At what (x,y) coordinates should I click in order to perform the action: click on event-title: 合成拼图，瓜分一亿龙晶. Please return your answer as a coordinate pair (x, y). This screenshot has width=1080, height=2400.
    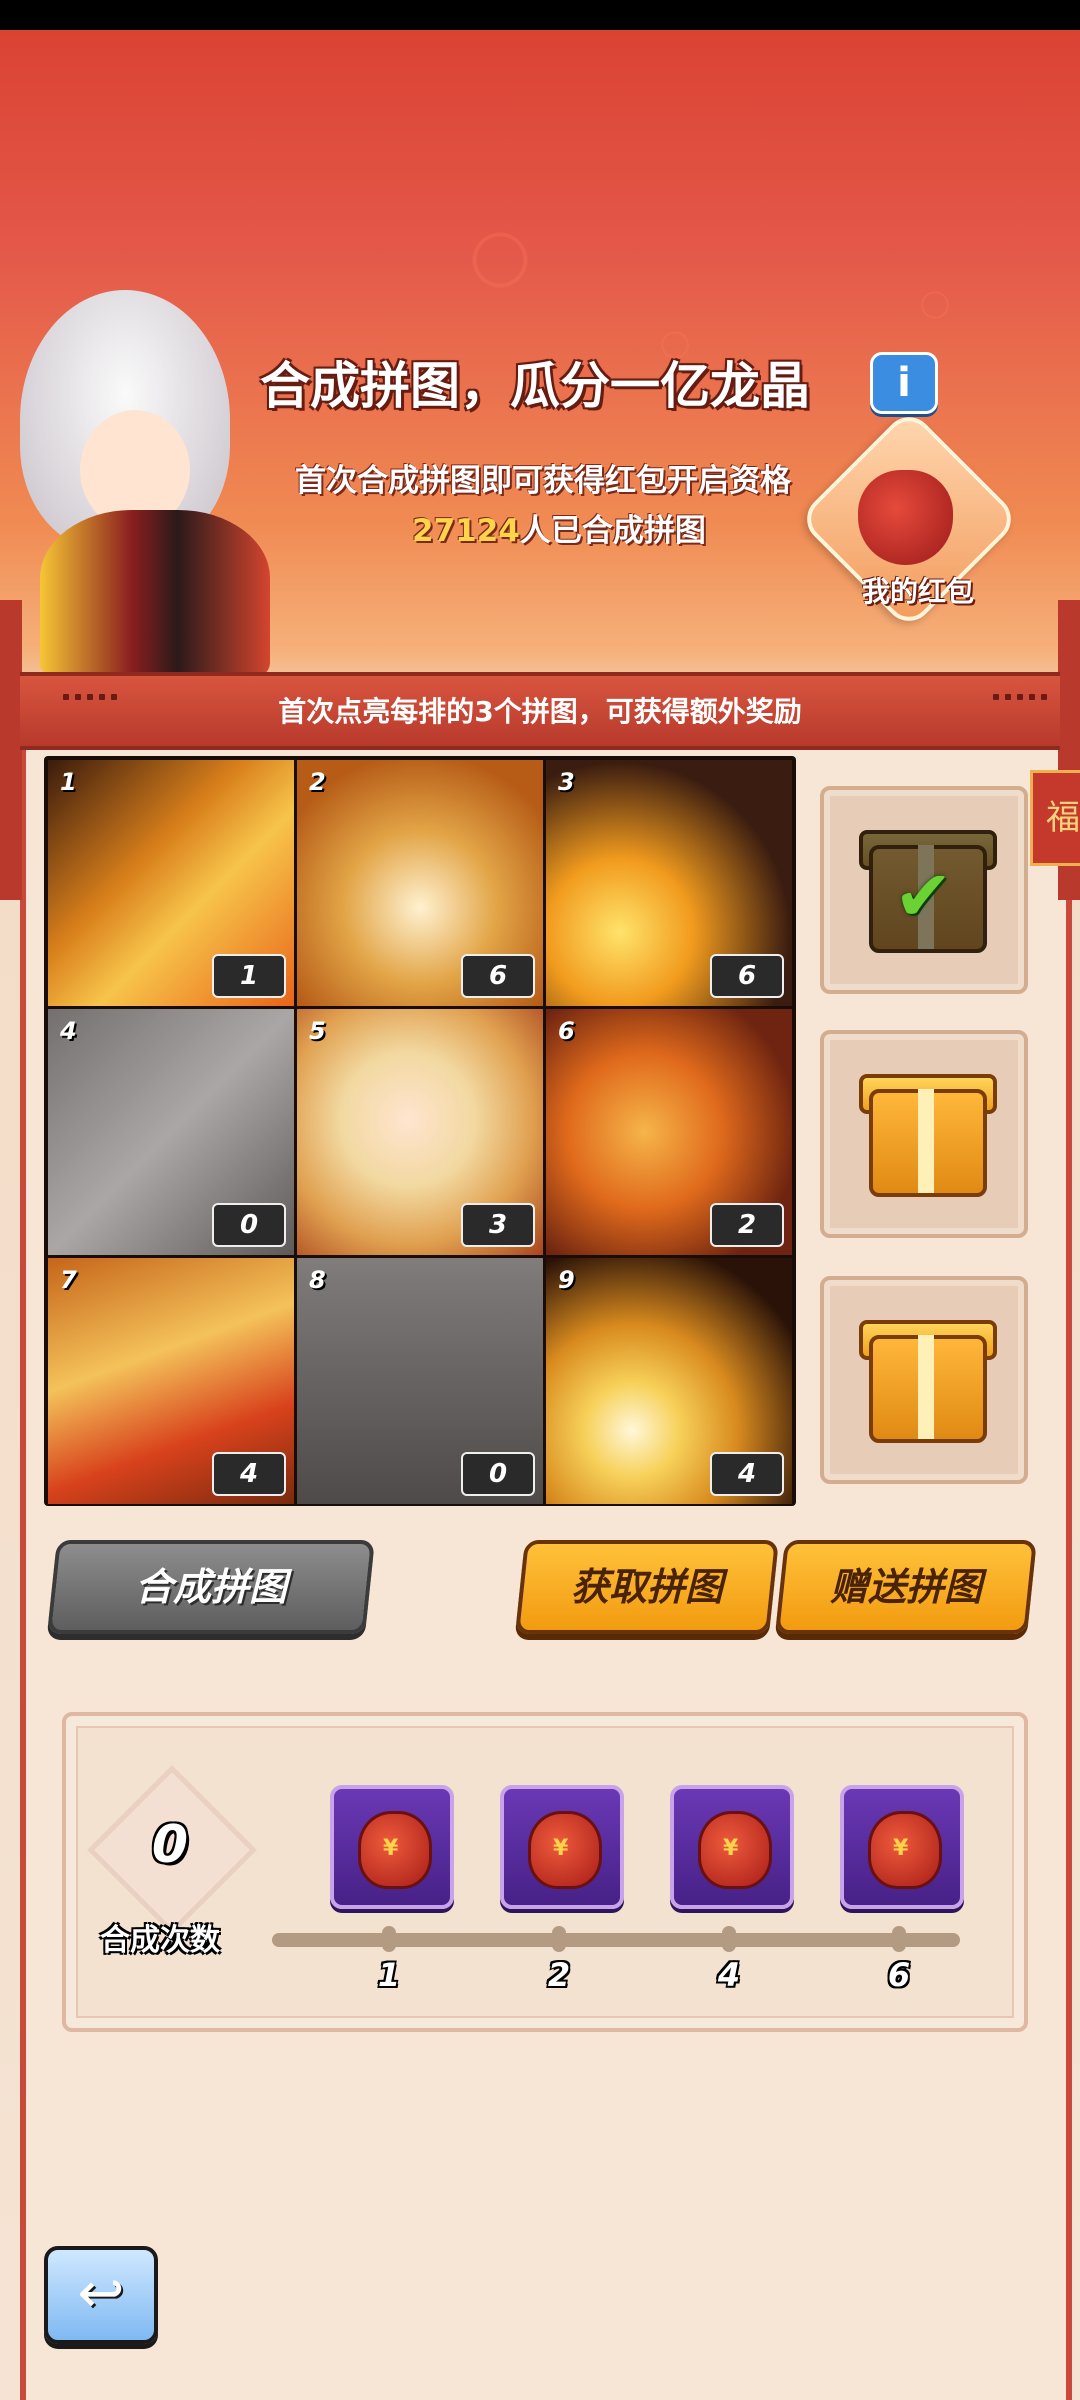
    Looking at the image, I should click on (535, 386).